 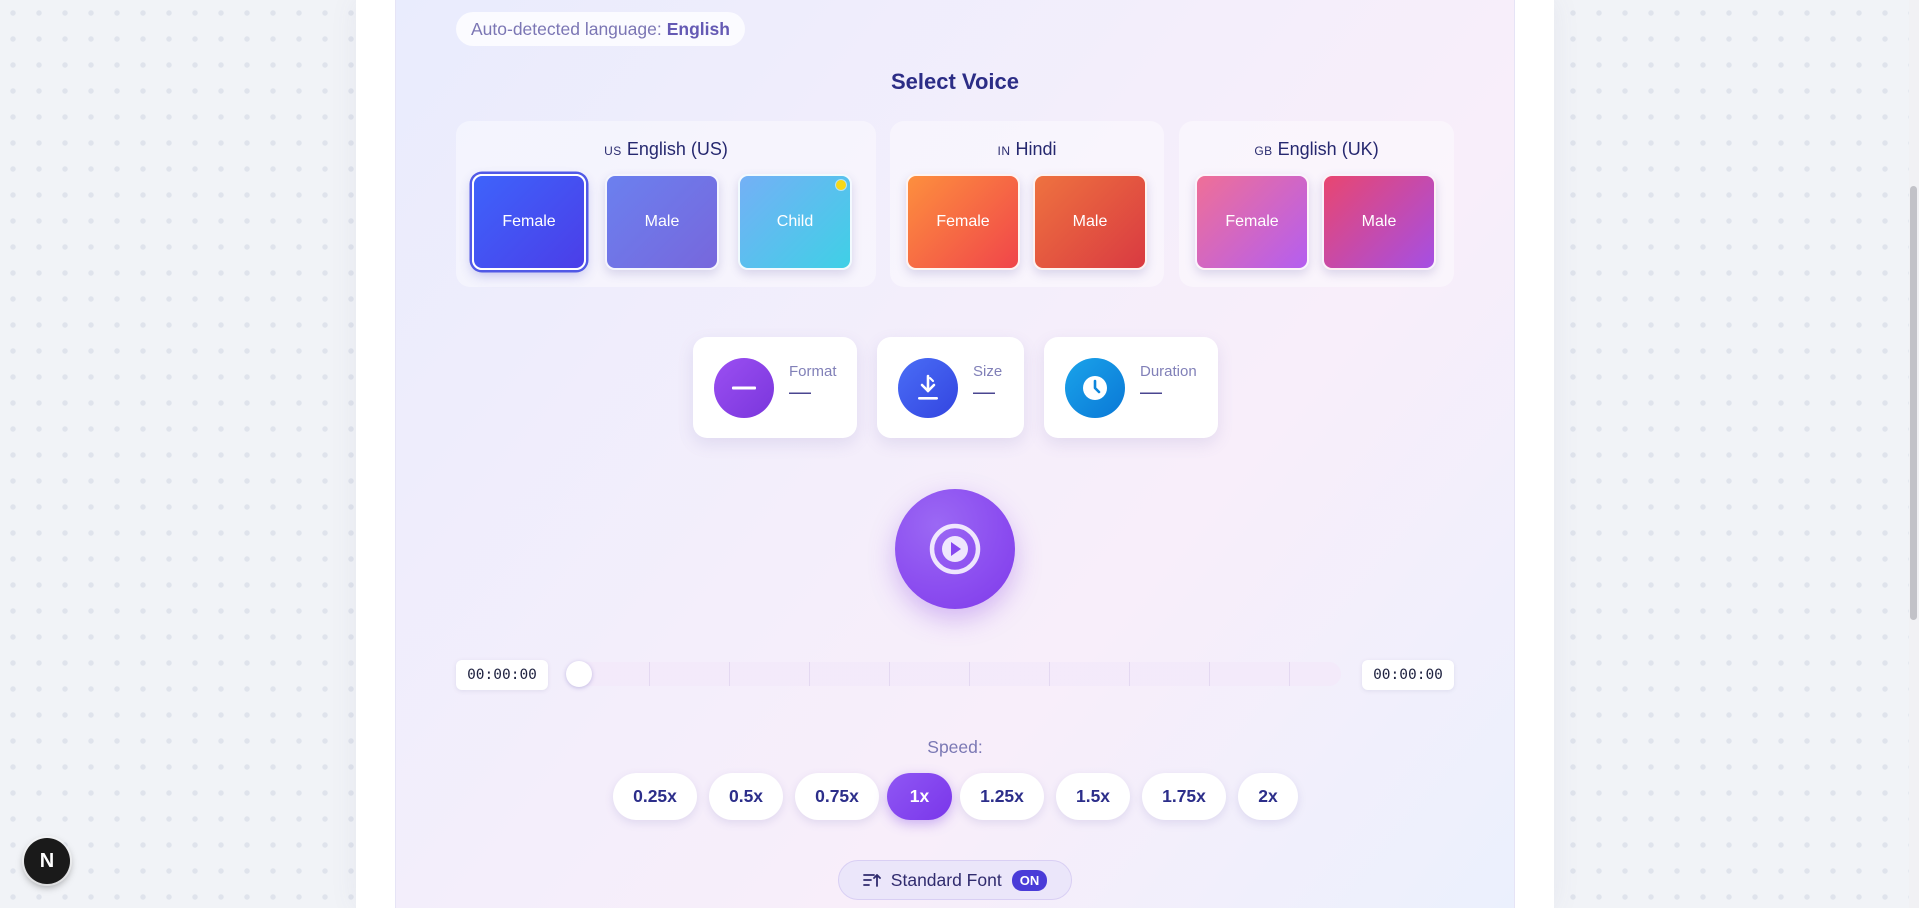 What do you see at coordinates (813, 371) in the screenshot?
I see `info-label: Format` at bounding box center [813, 371].